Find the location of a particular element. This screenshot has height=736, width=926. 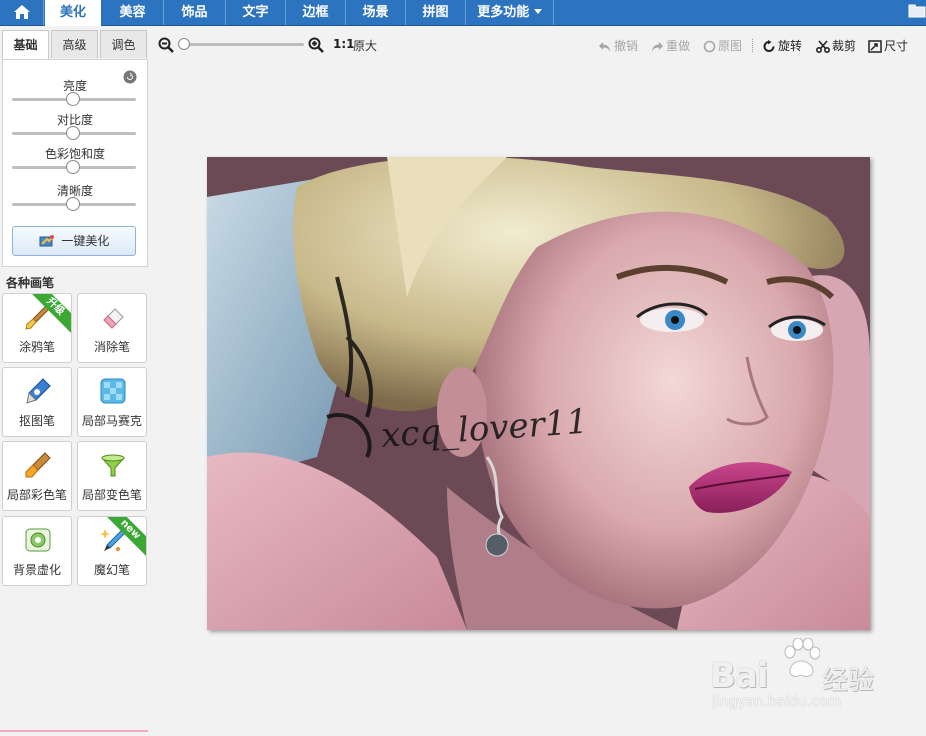

nav-tab-accessories: 饰品 is located at coordinates (195, 12).